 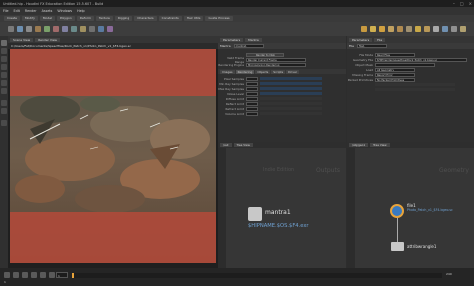 What do you see at coordinates (104, 18) in the screenshot?
I see `shelf-tab-texture: Texture` at bounding box center [104, 18].